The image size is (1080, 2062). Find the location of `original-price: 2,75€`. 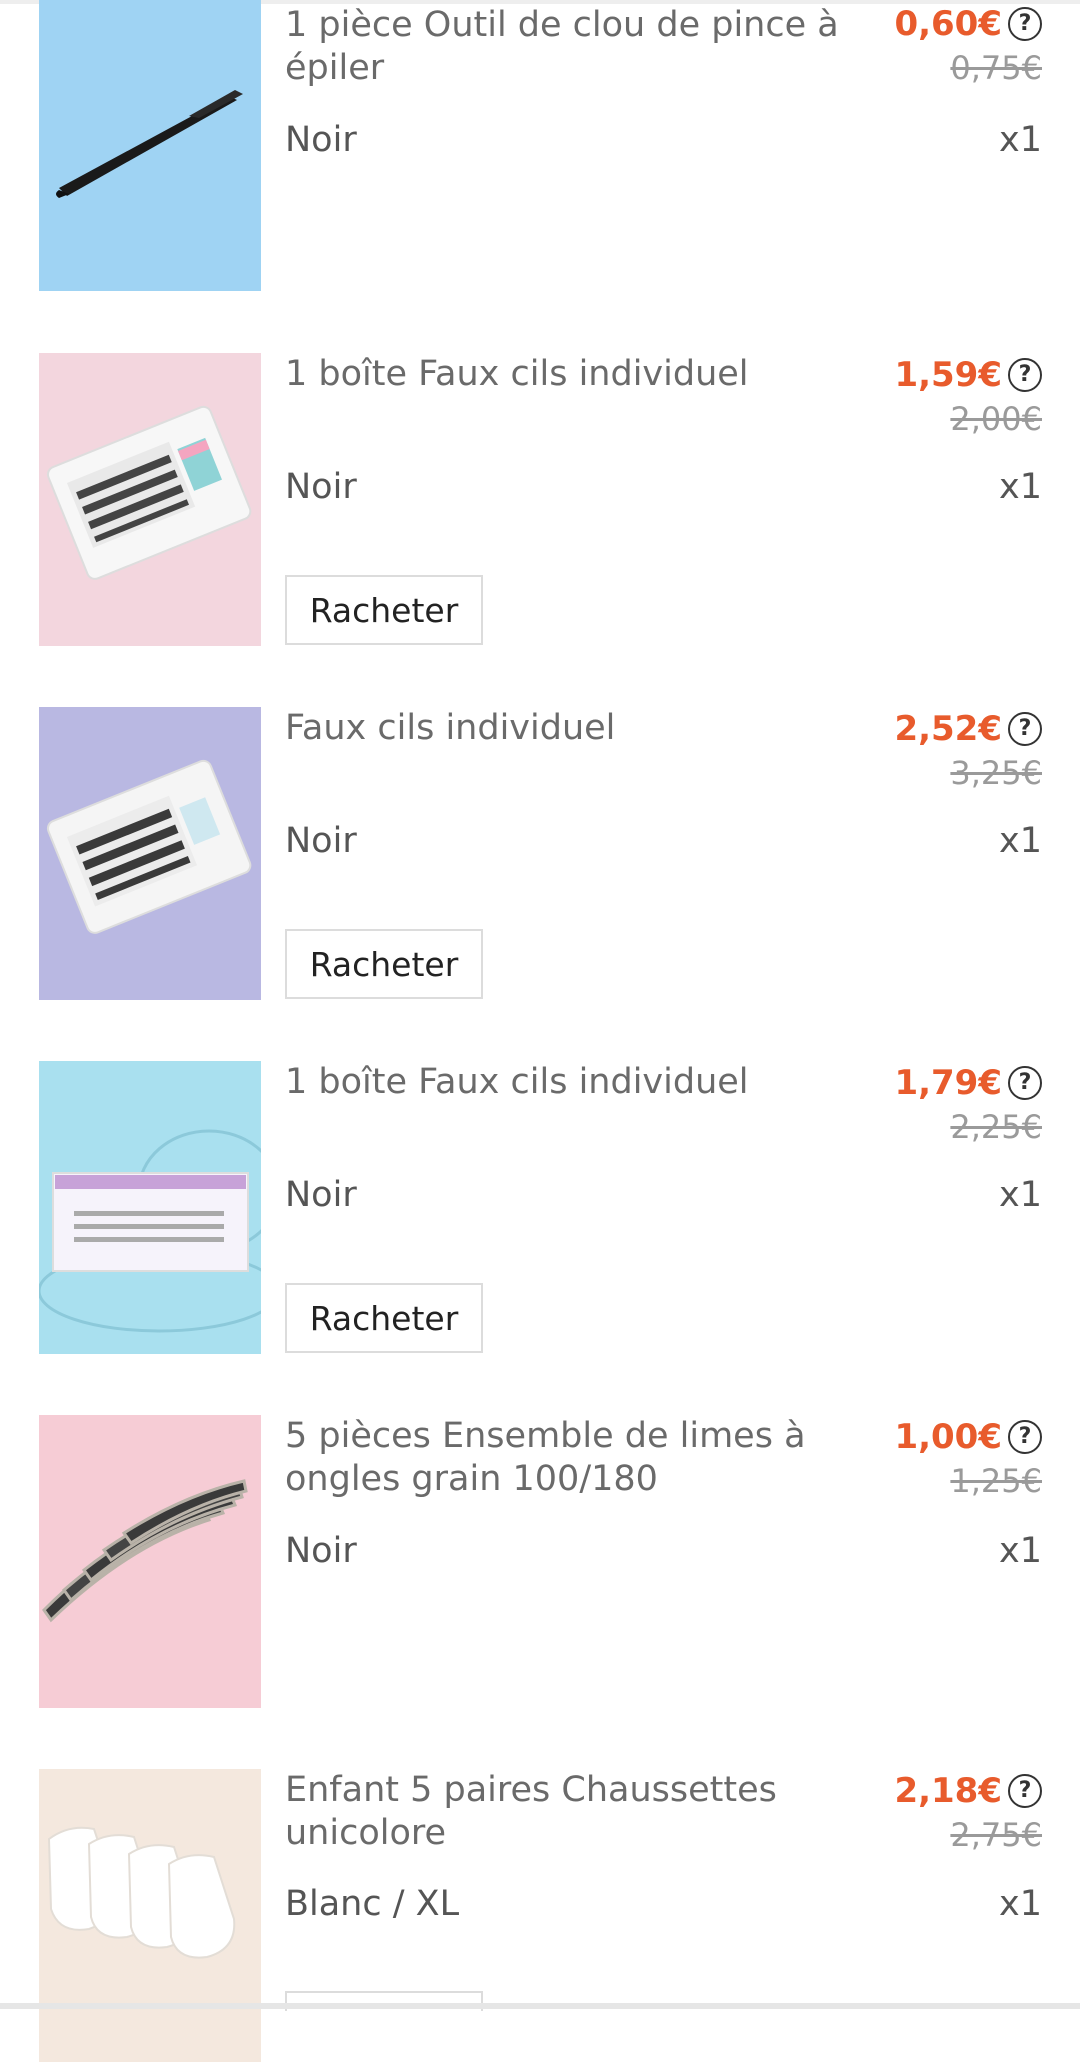

original-price: 2,75€ is located at coordinates (996, 1835).